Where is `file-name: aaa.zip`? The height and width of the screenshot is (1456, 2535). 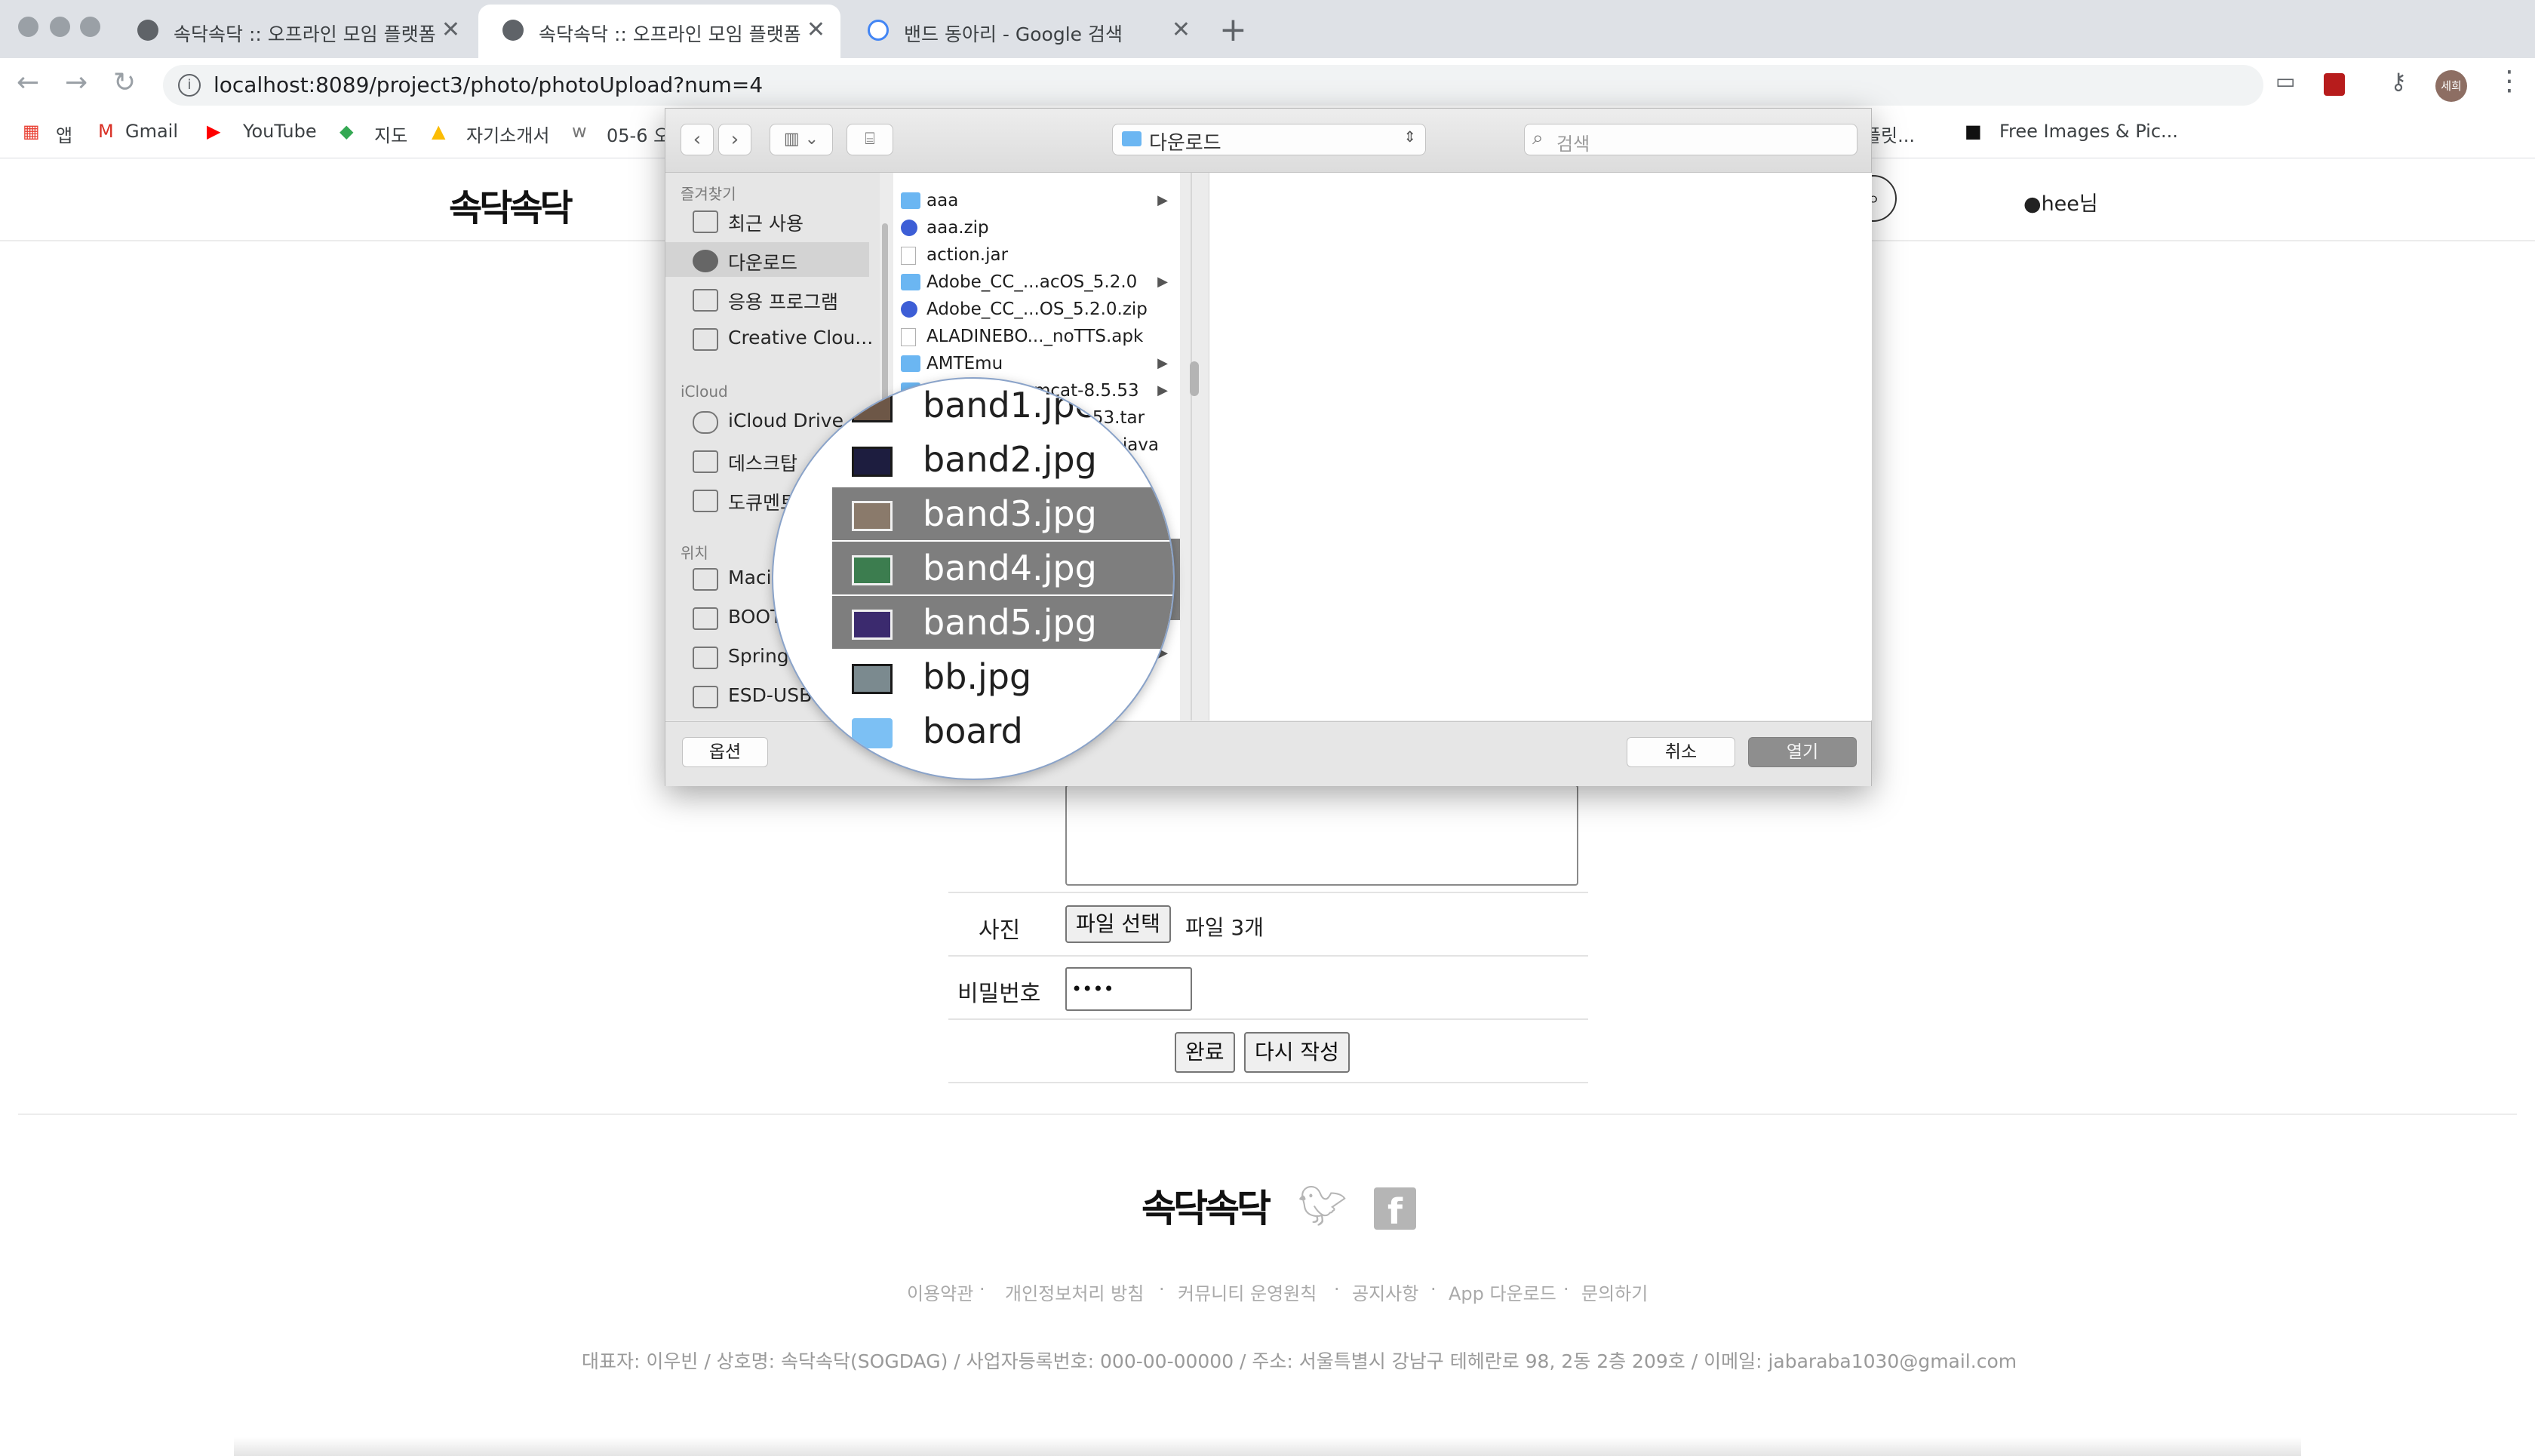 file-name: aaa.zip is located at coordinates (957, 228).